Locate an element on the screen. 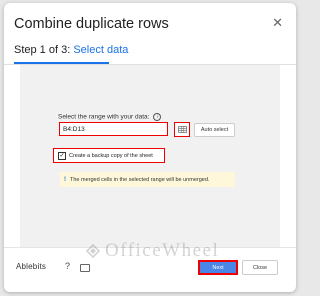 This screenshot has height=296, width=320. ablebits-brand: Ablebits is located at coordinates (31, 266).